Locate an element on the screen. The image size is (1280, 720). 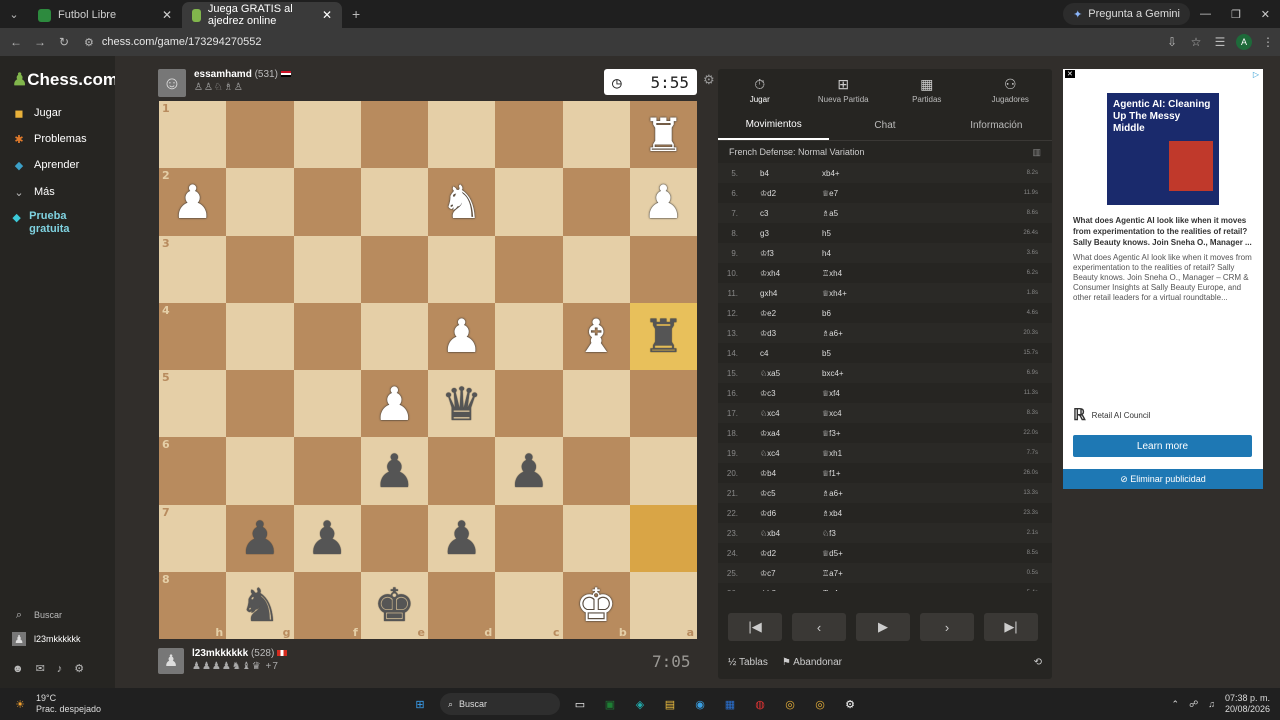
chrome-icon: ◎ is located at coordinates (790, 704).